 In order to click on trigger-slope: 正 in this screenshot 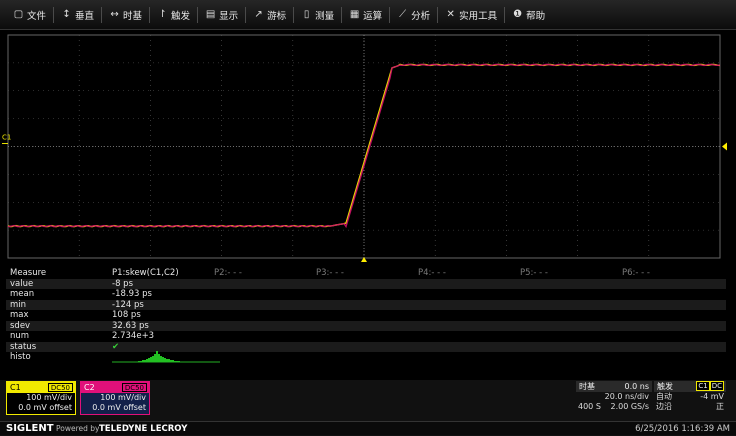, I will do `click(720, 406)`.